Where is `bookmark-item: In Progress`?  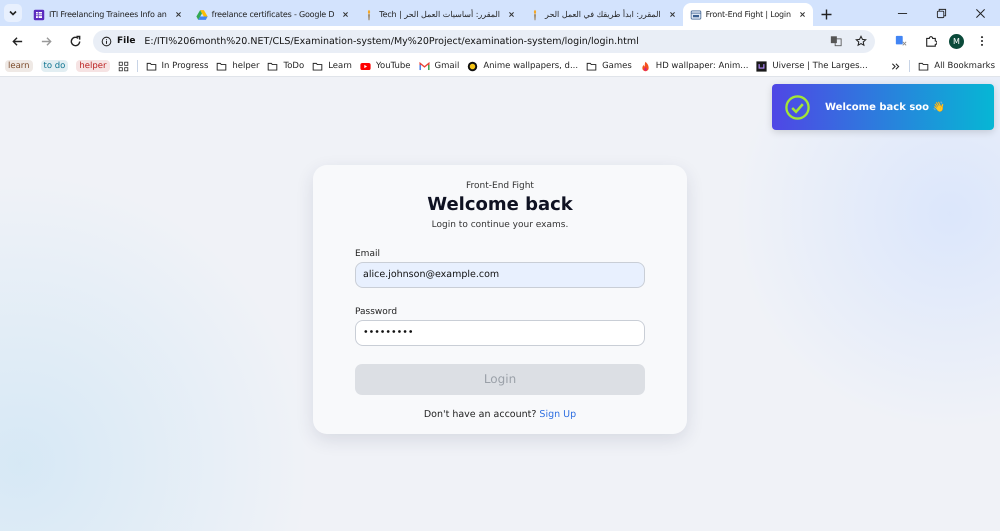 bookmark-item: In Progress is located at coordinates (177, 66).